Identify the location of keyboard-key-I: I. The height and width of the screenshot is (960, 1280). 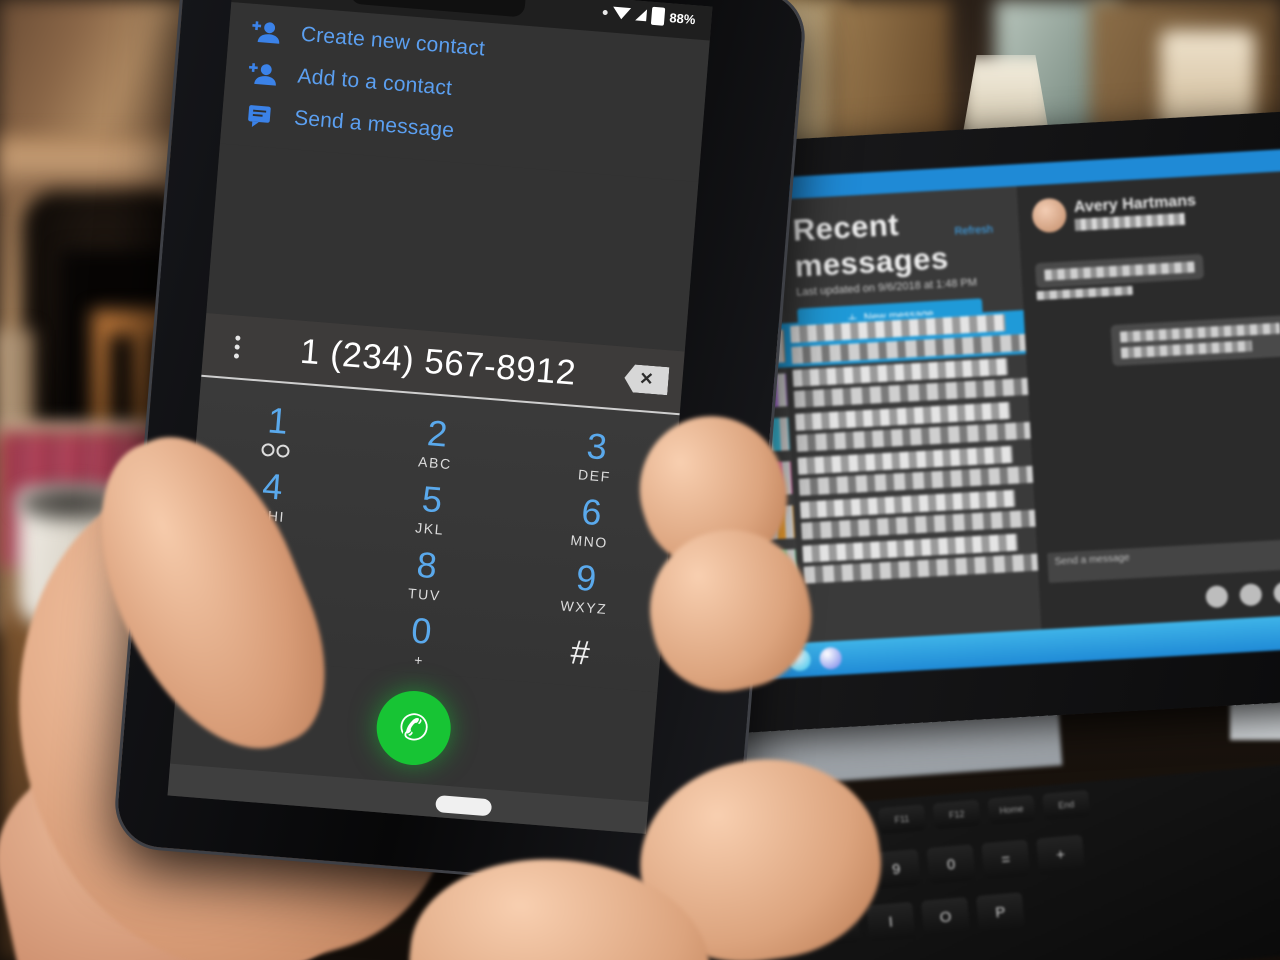
(891, 921).